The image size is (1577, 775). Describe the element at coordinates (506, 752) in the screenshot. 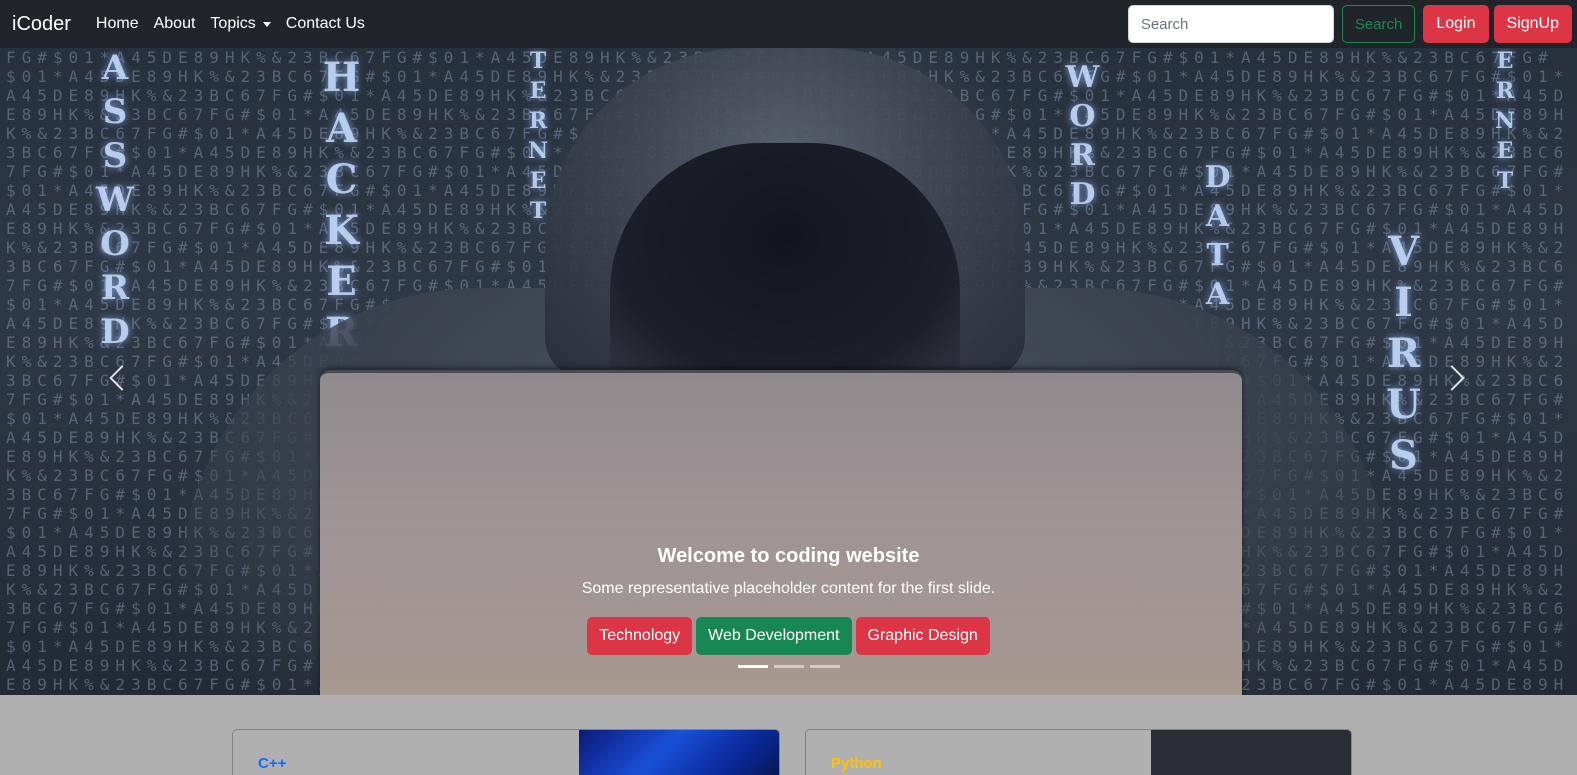

I see `article-card-cpp: C++` at that location.